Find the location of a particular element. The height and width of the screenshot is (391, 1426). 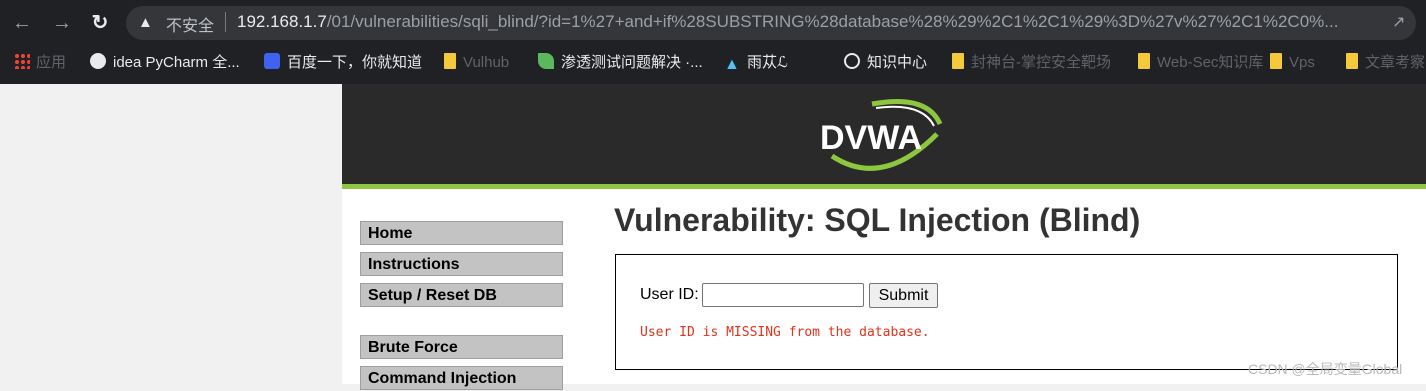

bookmark-yucong: ▲ 雨苁ℒ is located at coordinates (756, 63).